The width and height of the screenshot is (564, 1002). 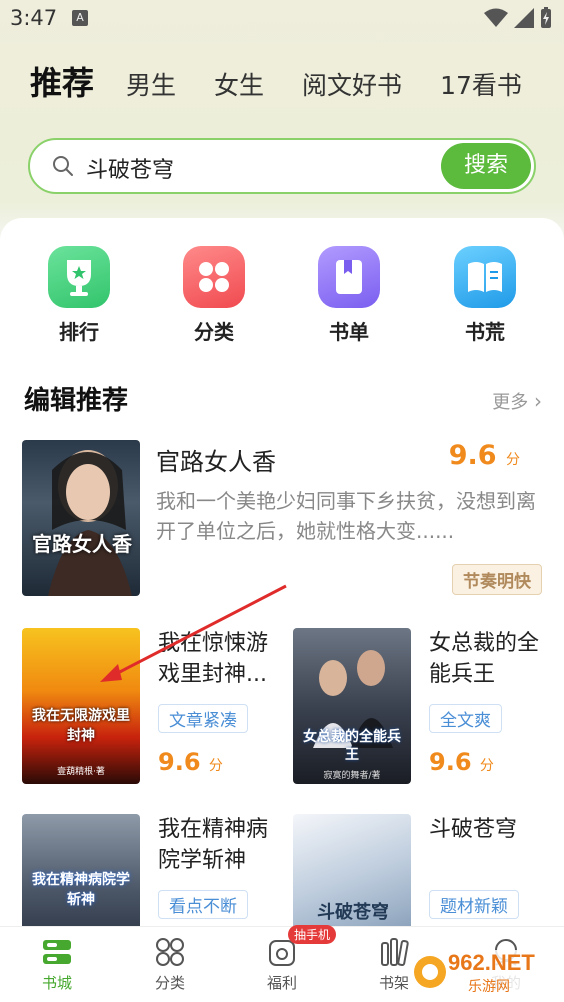 I want to click on tab-male: 男生, so click(x=151, y=84).